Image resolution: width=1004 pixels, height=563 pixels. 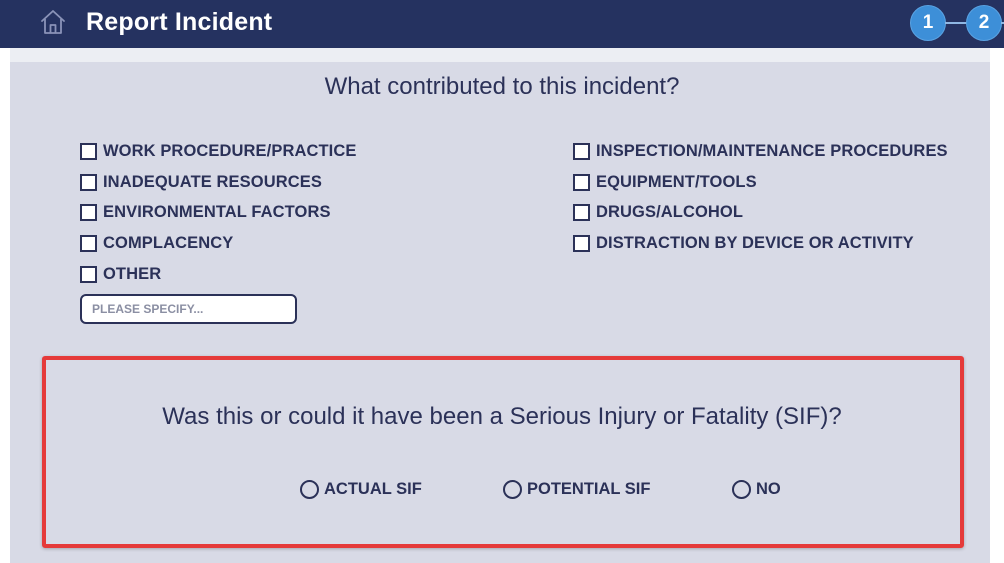 I want to click on page-title: Report Incident, so click(x=179, y=22).